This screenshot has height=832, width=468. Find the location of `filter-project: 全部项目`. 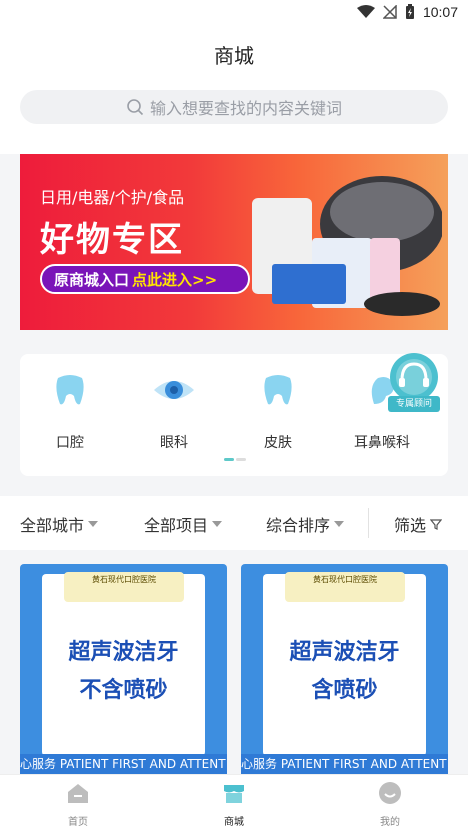

filter-project: 全部项目 is located at coordinates (183, 524).